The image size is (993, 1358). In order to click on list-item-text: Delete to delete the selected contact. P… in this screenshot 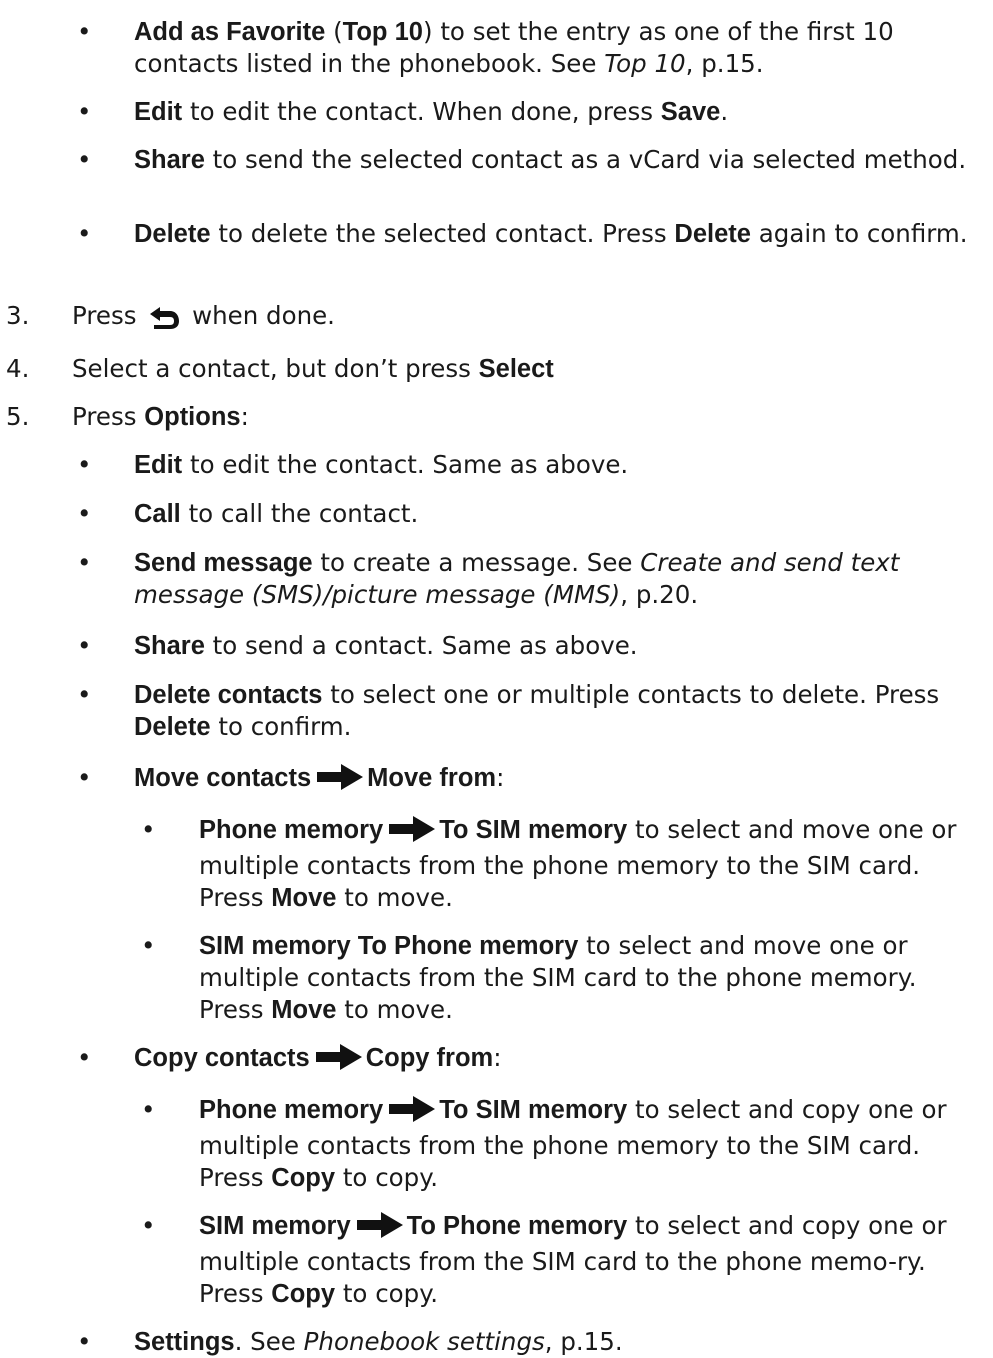, I will do `click(551, 233)`.